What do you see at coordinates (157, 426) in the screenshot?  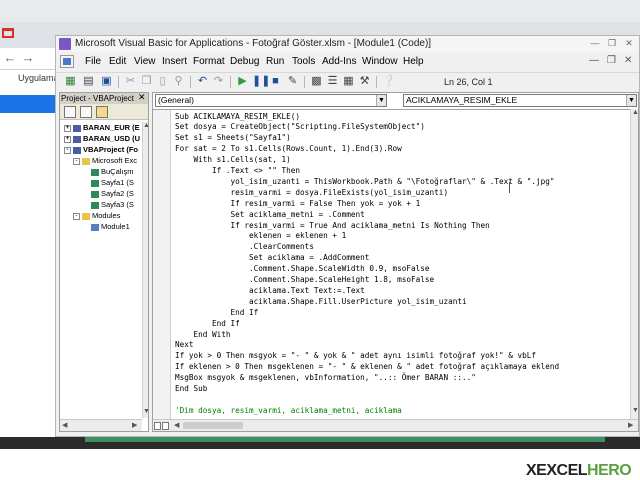 I see `procedure-view-icon` at bounding box center [157, 426].